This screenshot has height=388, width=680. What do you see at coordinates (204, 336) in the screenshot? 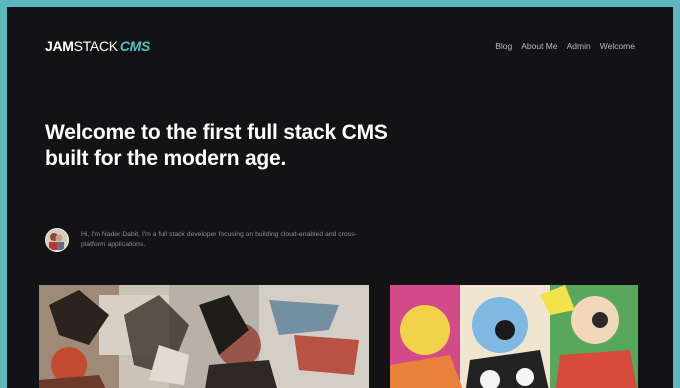
I see `post-image-graffiti-wall` at bounding box center [204, 336].